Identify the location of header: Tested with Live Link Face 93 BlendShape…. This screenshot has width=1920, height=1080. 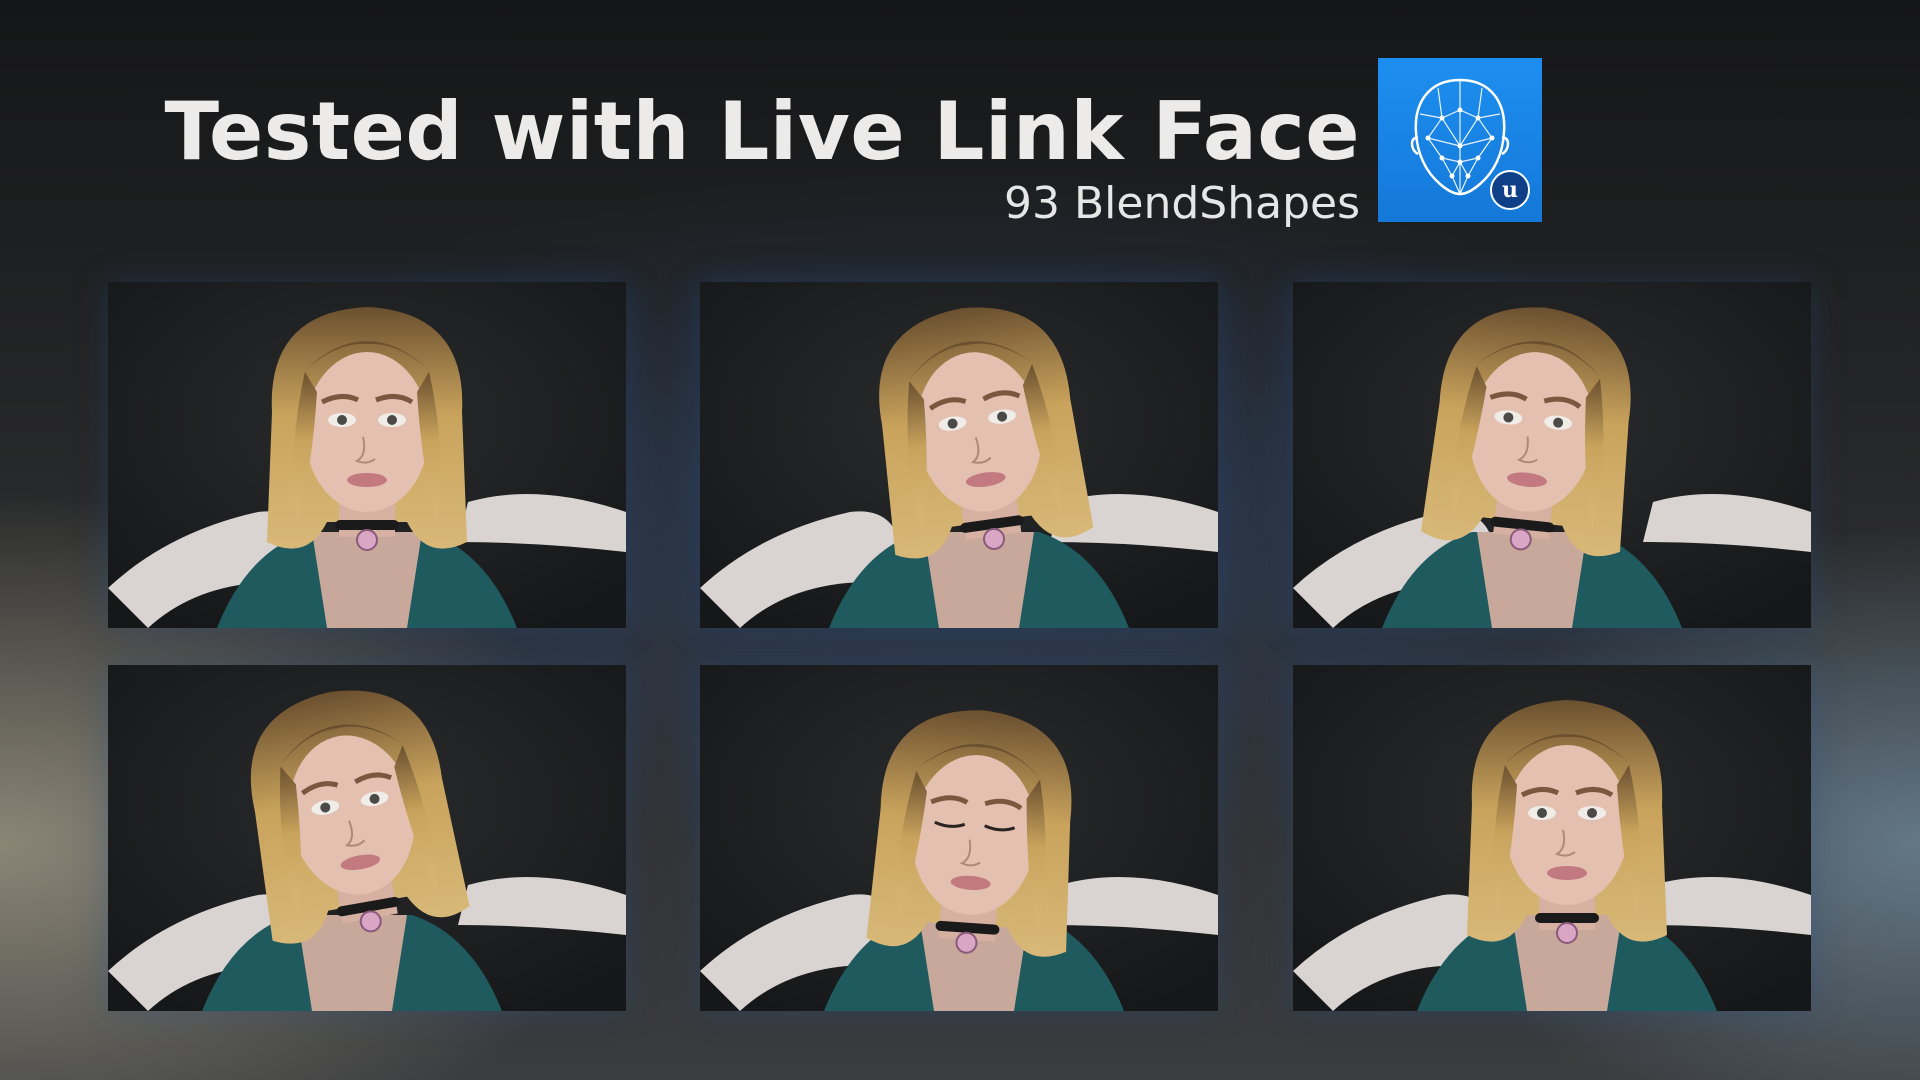
(763, 159).